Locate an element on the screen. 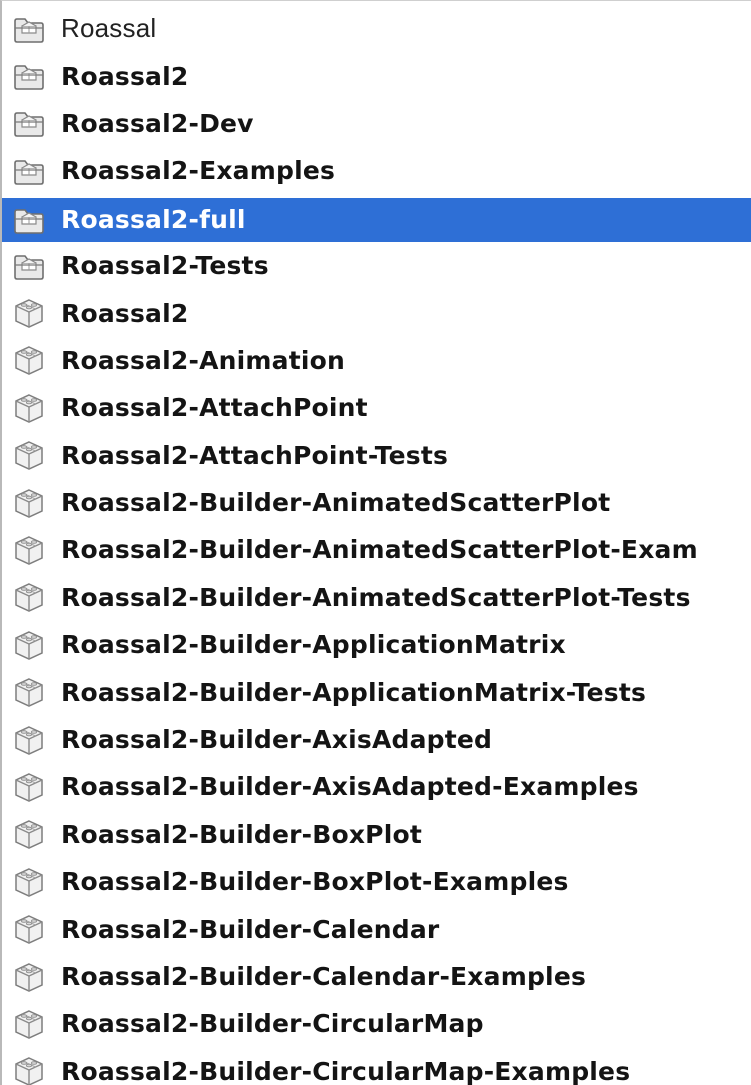  list-item: Roassal2-Builder-AnimatedScatterPlot is located at coordinates (376, 502).